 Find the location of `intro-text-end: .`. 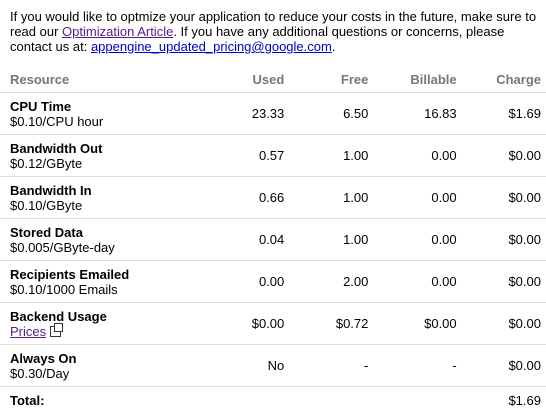

intro-text-end: . is located at coordinates (334, 46).